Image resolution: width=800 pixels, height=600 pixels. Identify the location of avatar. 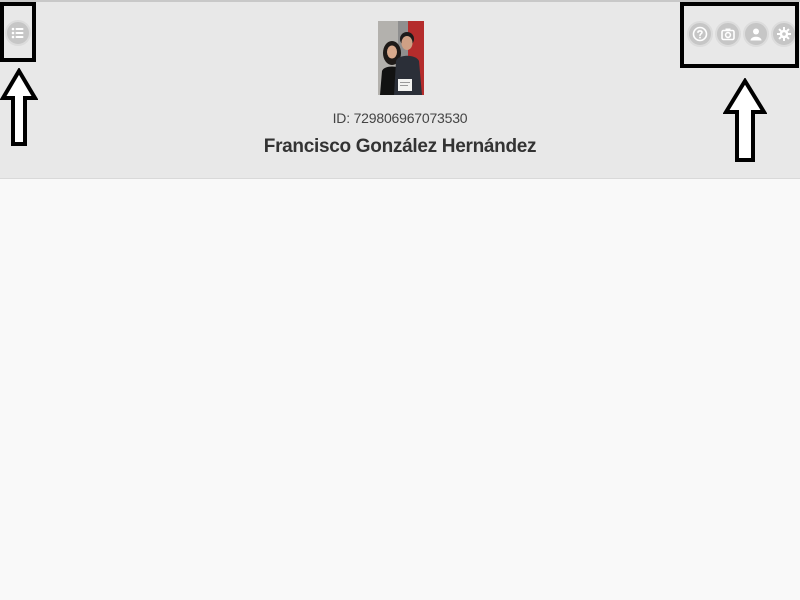
(401, 58).